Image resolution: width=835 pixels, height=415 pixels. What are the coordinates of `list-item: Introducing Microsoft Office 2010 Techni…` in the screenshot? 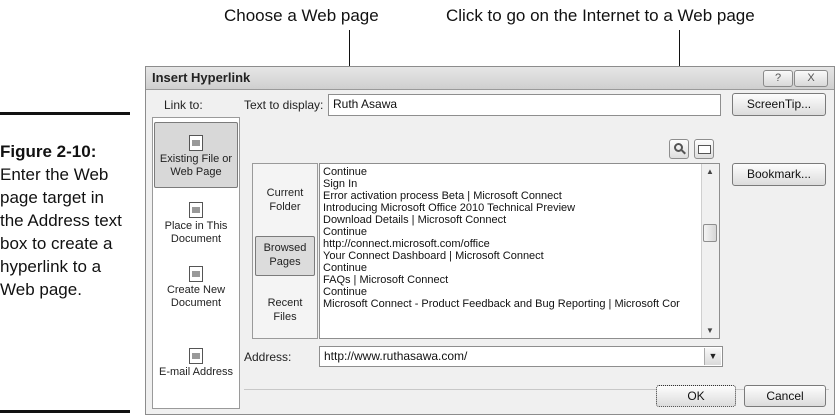 It's located at (510, 209).